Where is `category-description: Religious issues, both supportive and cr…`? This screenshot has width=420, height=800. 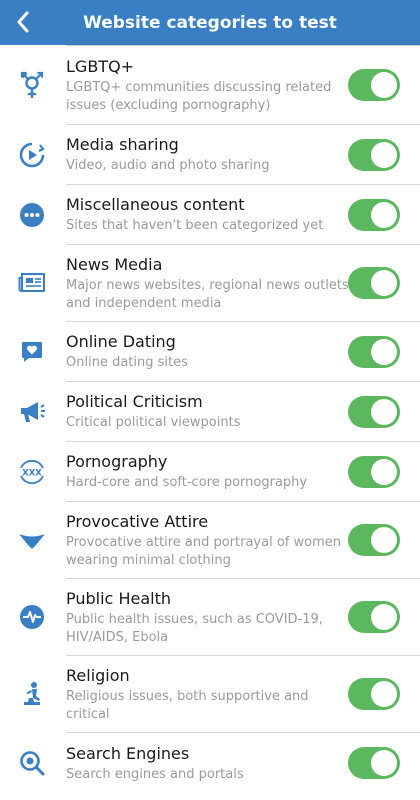
category-description: Religious issues, both supportive and cr… is located at coordinates (187, 705).